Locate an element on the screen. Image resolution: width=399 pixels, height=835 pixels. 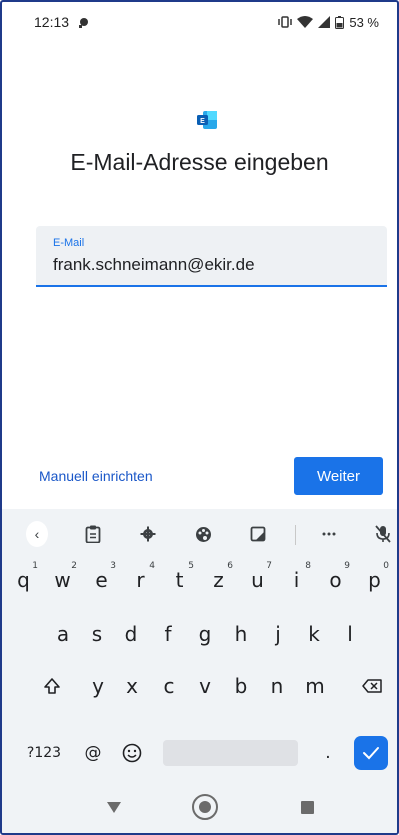
email-input is located at coordinates (213, 265).